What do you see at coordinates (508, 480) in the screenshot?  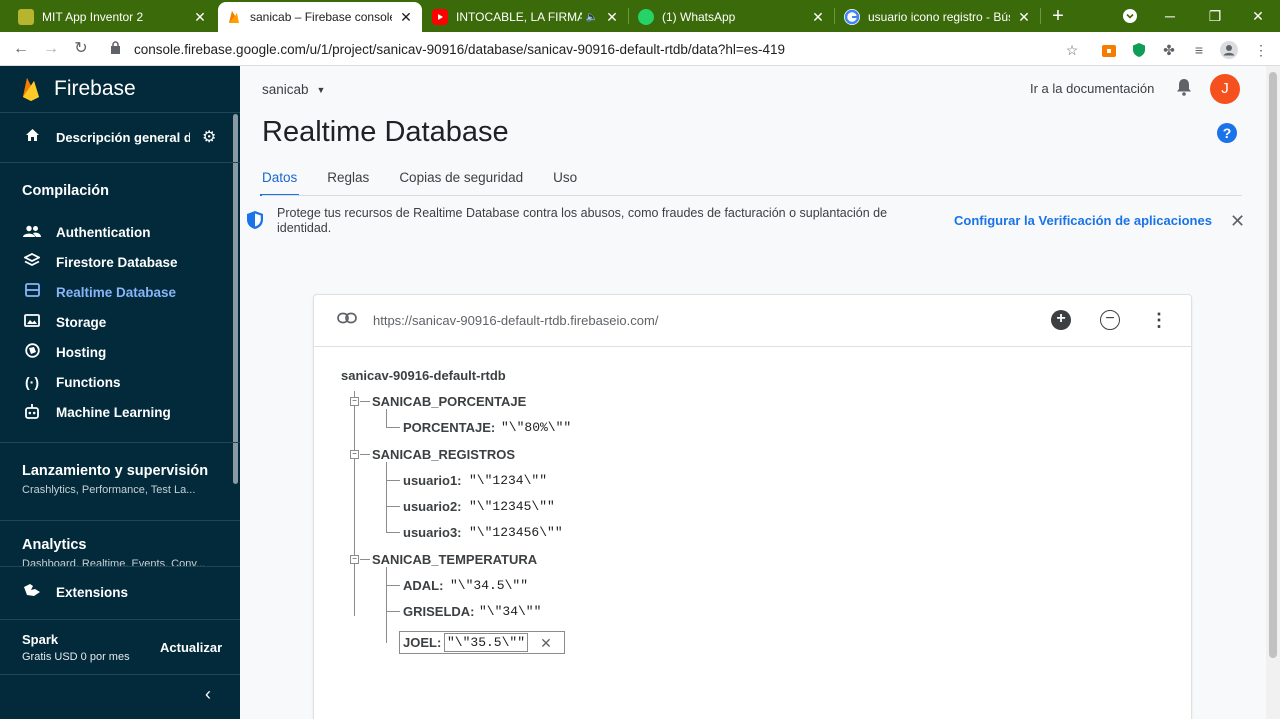 I see `tree-leaf-value: "\"1234\""` at bounding box center [508, 480].